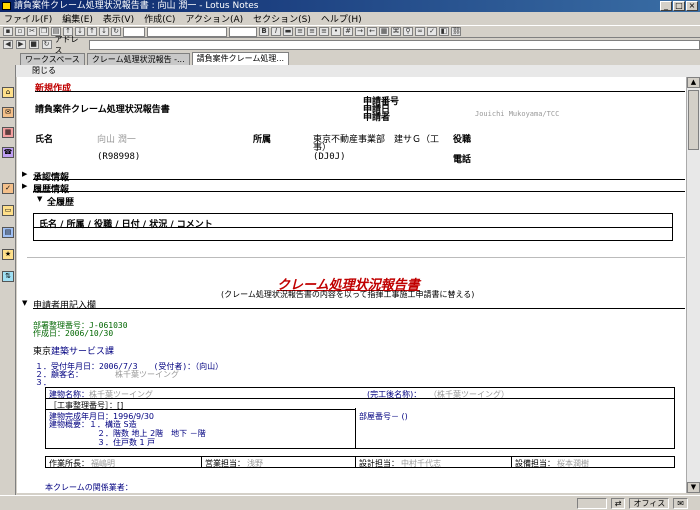 This screenshot has height=510, width=700. I want to click on scroll-thumb, so click(693, 120).